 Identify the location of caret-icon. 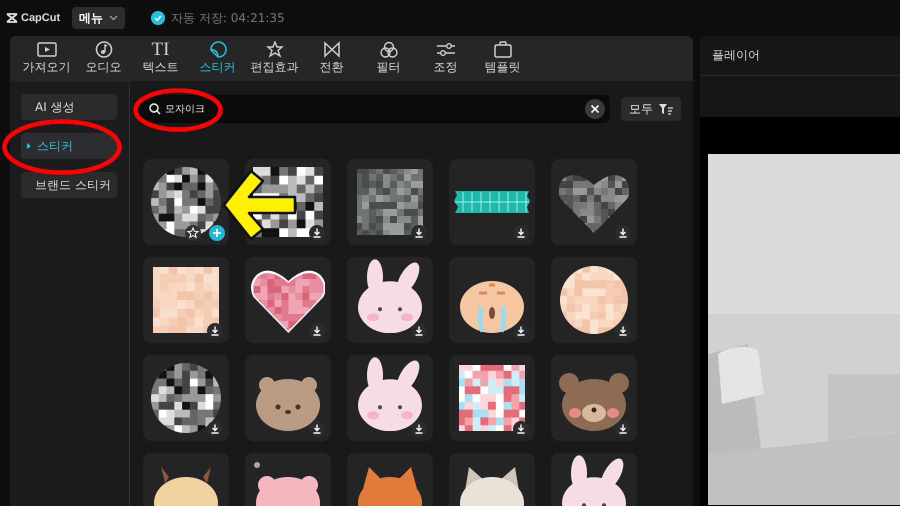
(29, 146).